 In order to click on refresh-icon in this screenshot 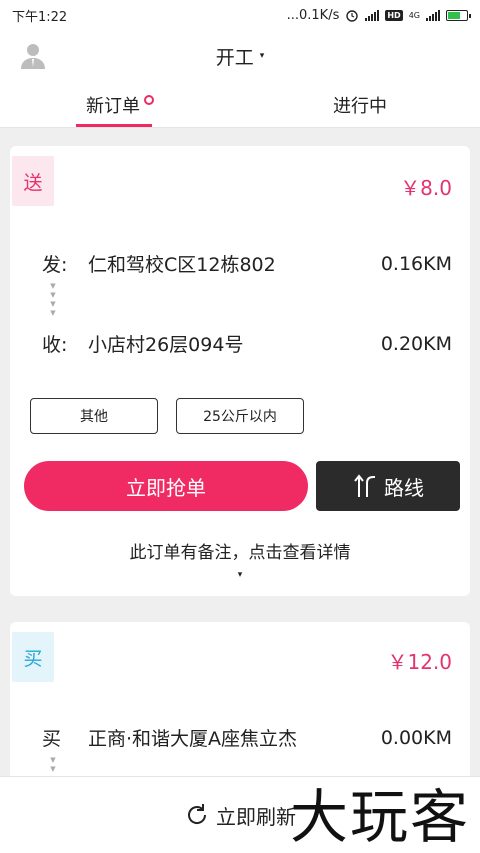, I will do `click(197, 814)`.